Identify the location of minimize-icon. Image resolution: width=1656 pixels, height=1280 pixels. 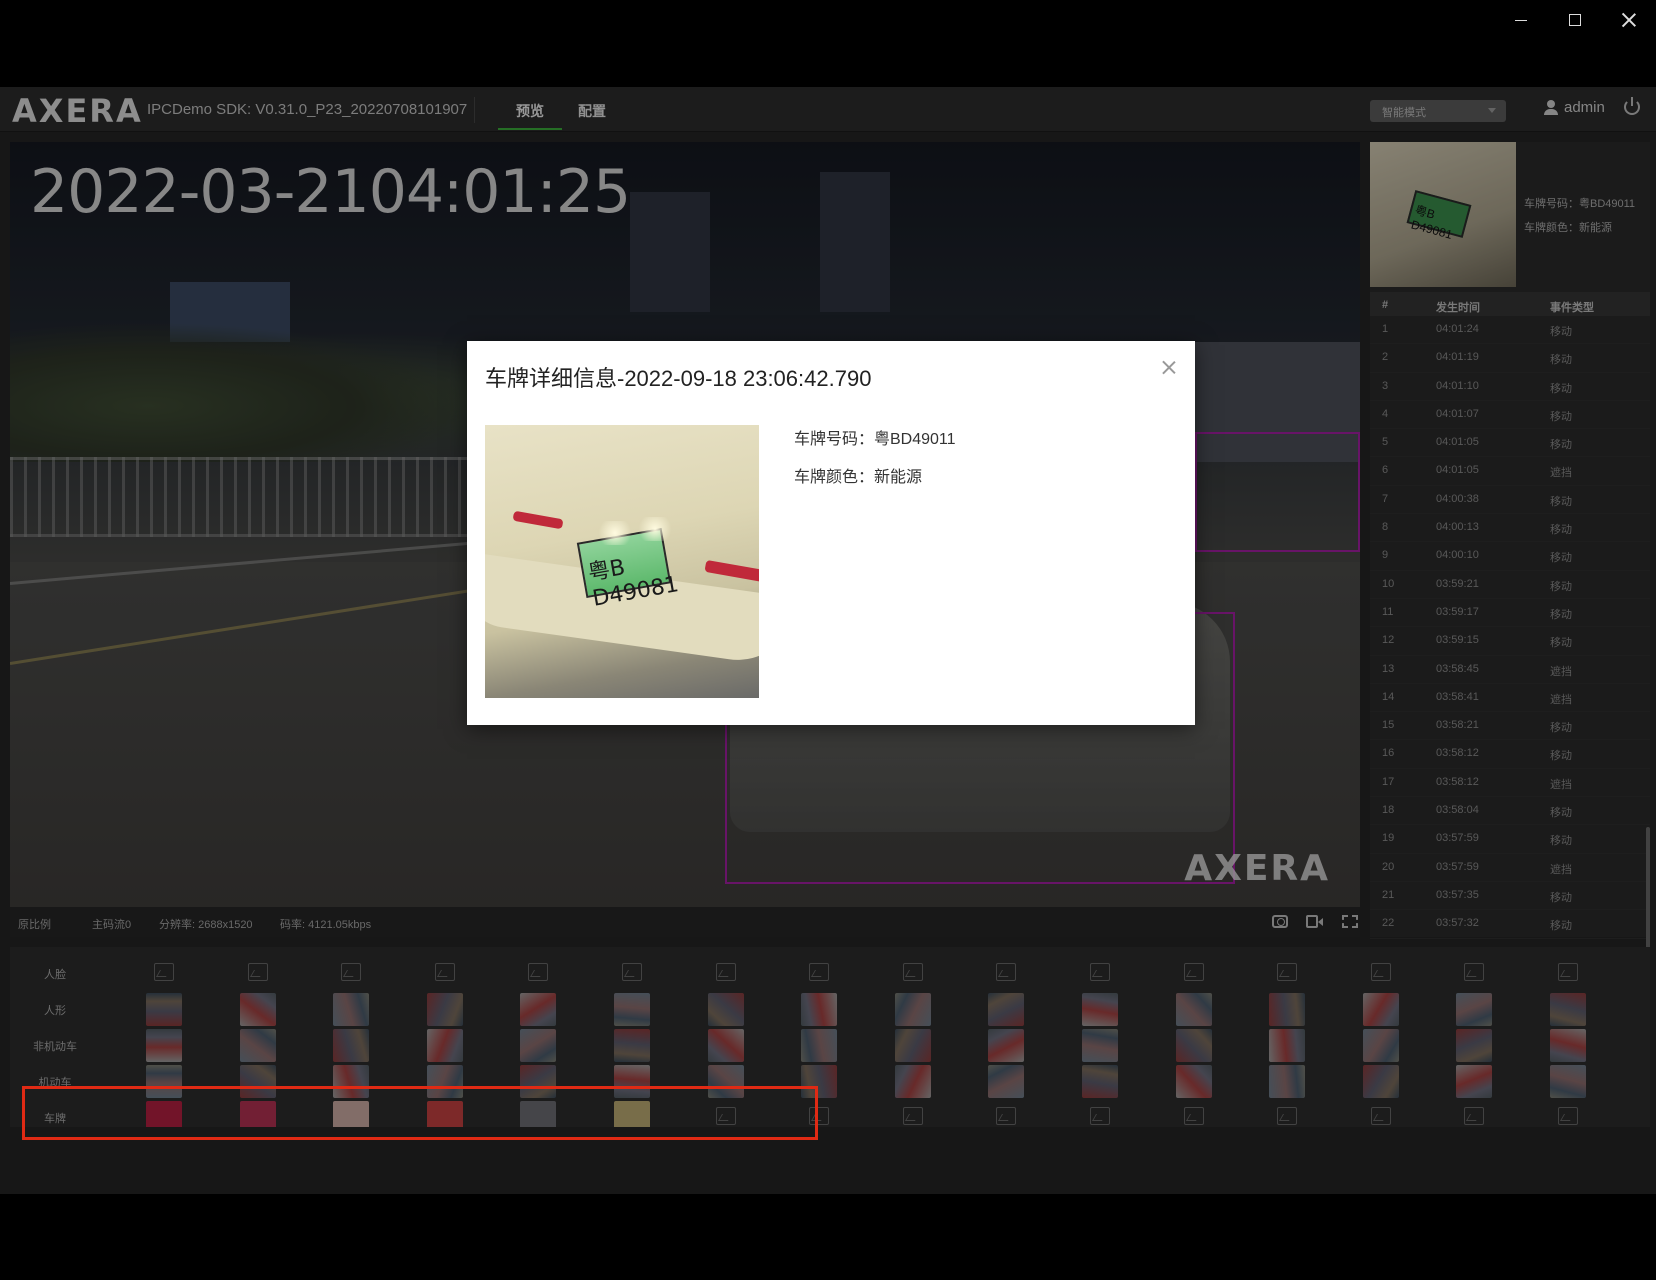
(1521, 20).